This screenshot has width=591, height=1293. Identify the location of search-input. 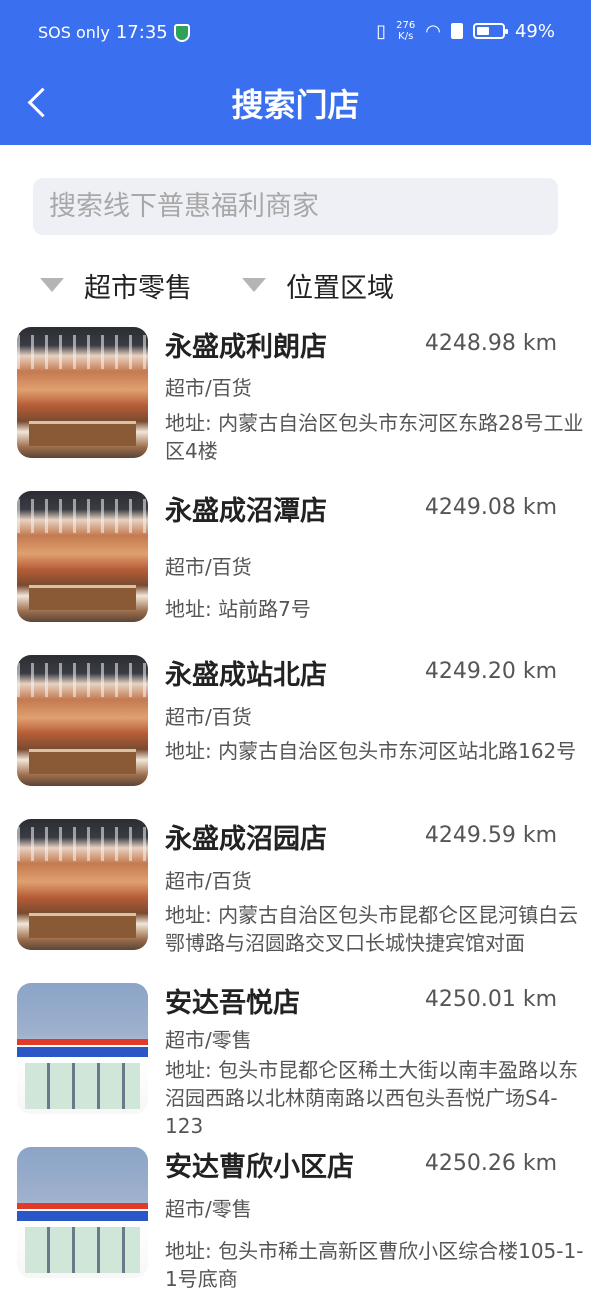
(295, 206).